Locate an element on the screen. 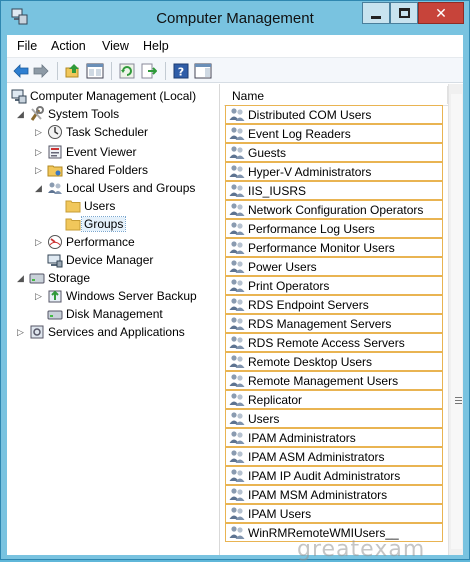  back-icon is located at coordinates (21, 70).